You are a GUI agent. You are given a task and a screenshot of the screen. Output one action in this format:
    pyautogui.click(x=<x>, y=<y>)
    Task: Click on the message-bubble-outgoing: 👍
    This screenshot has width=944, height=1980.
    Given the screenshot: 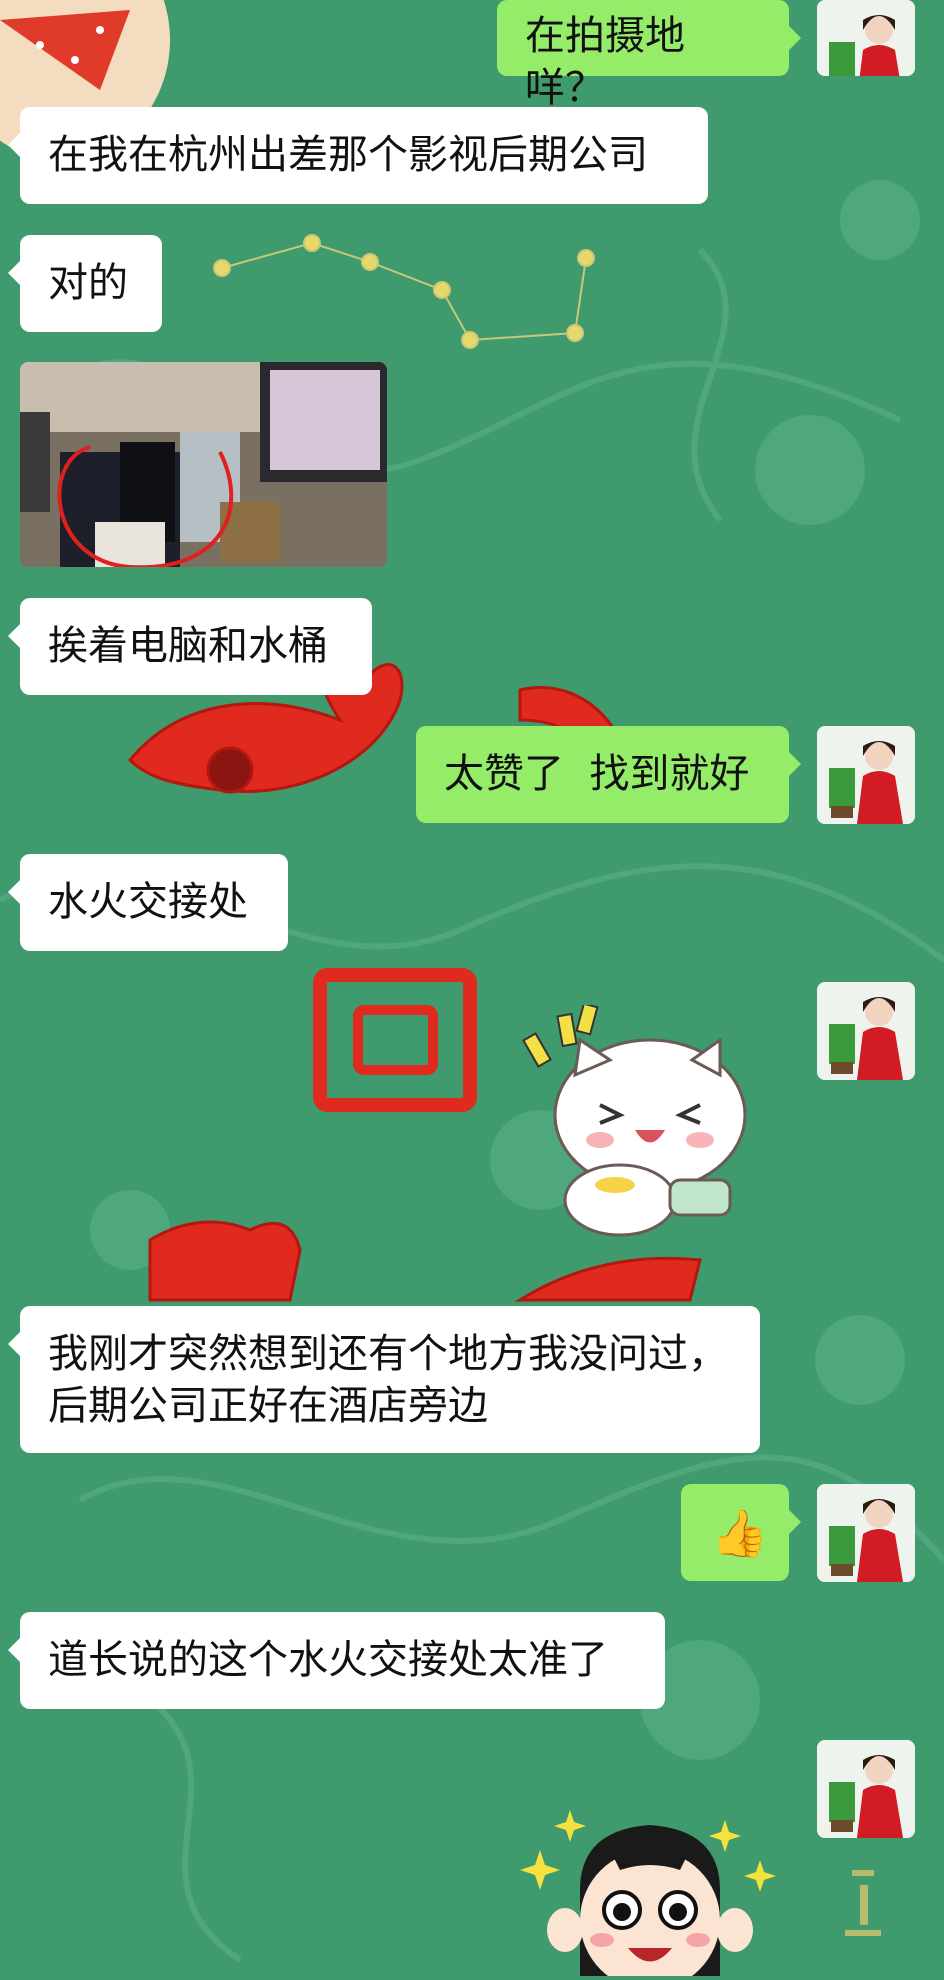 What is the action you would take?
    pyautogui.click(x=741, y=1532)
    